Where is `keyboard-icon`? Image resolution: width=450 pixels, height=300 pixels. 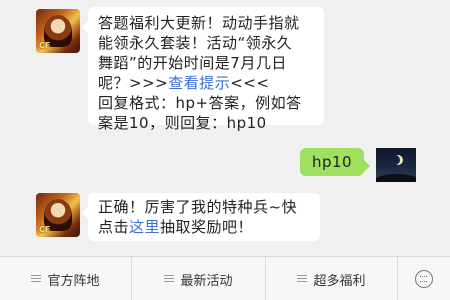
keyboard-icon is located at coordinates (424, 279).